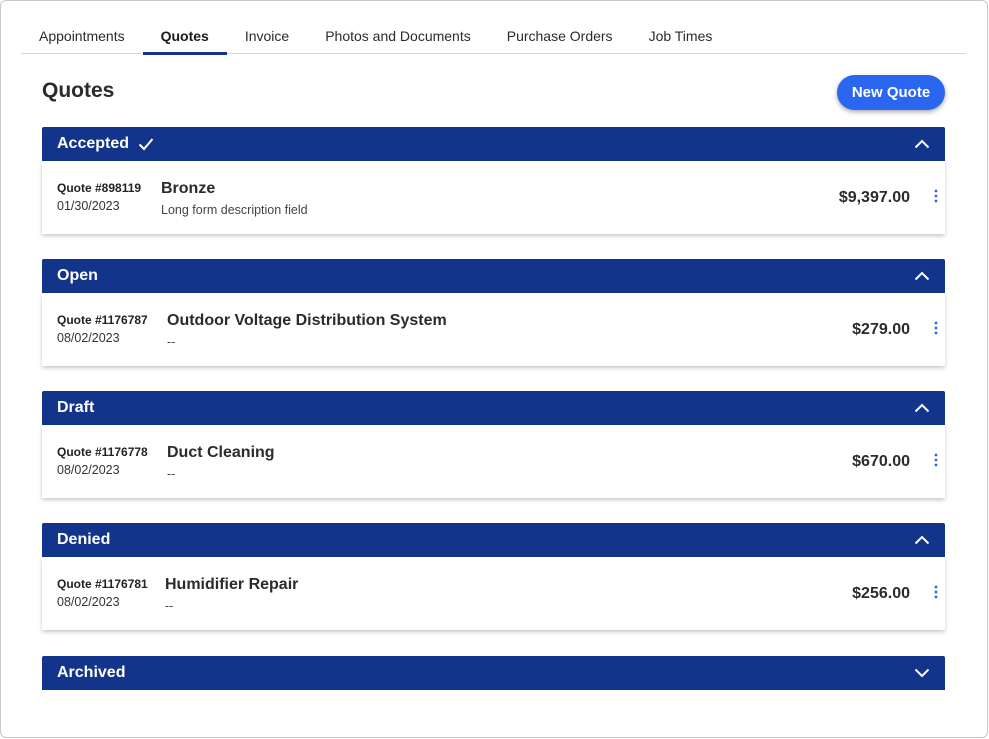  What do you see at coordinates (232, 584) in the screenshot?
I see `quote-title: Humidifier Repair` at bounding box center [232, 584].